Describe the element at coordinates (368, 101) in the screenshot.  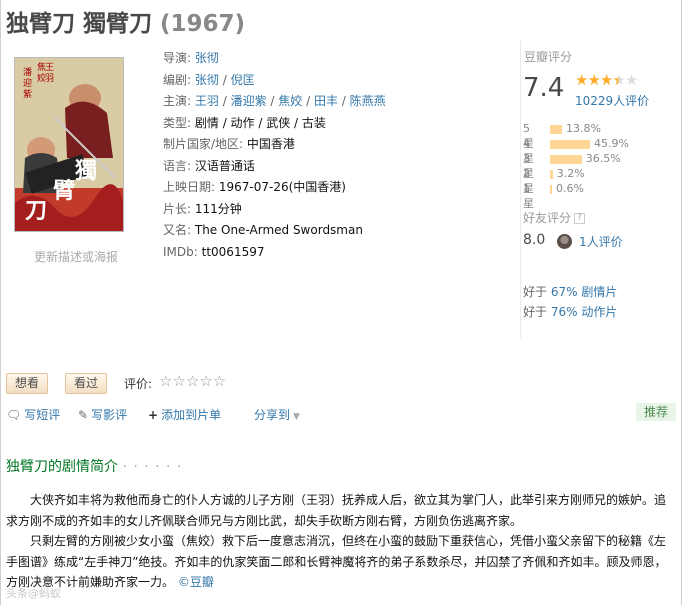
I see `cast-link: 陈燕燕` at that location.